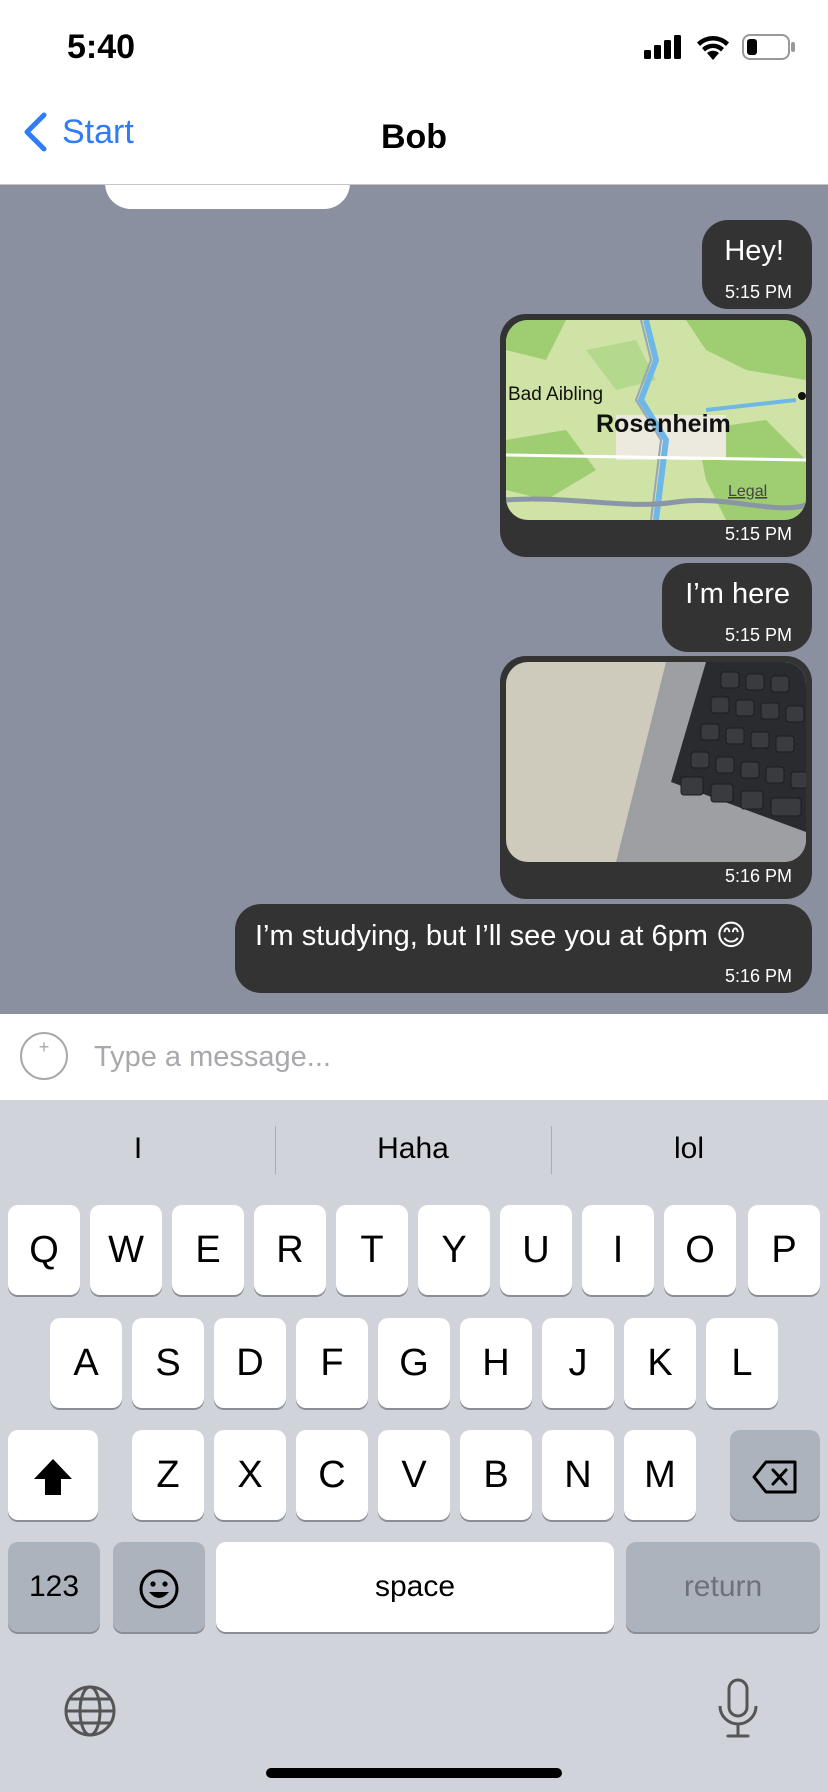 The height and width of the screenshot is (1792, 828). I want to click on key-r: R, so click(290, 1250).